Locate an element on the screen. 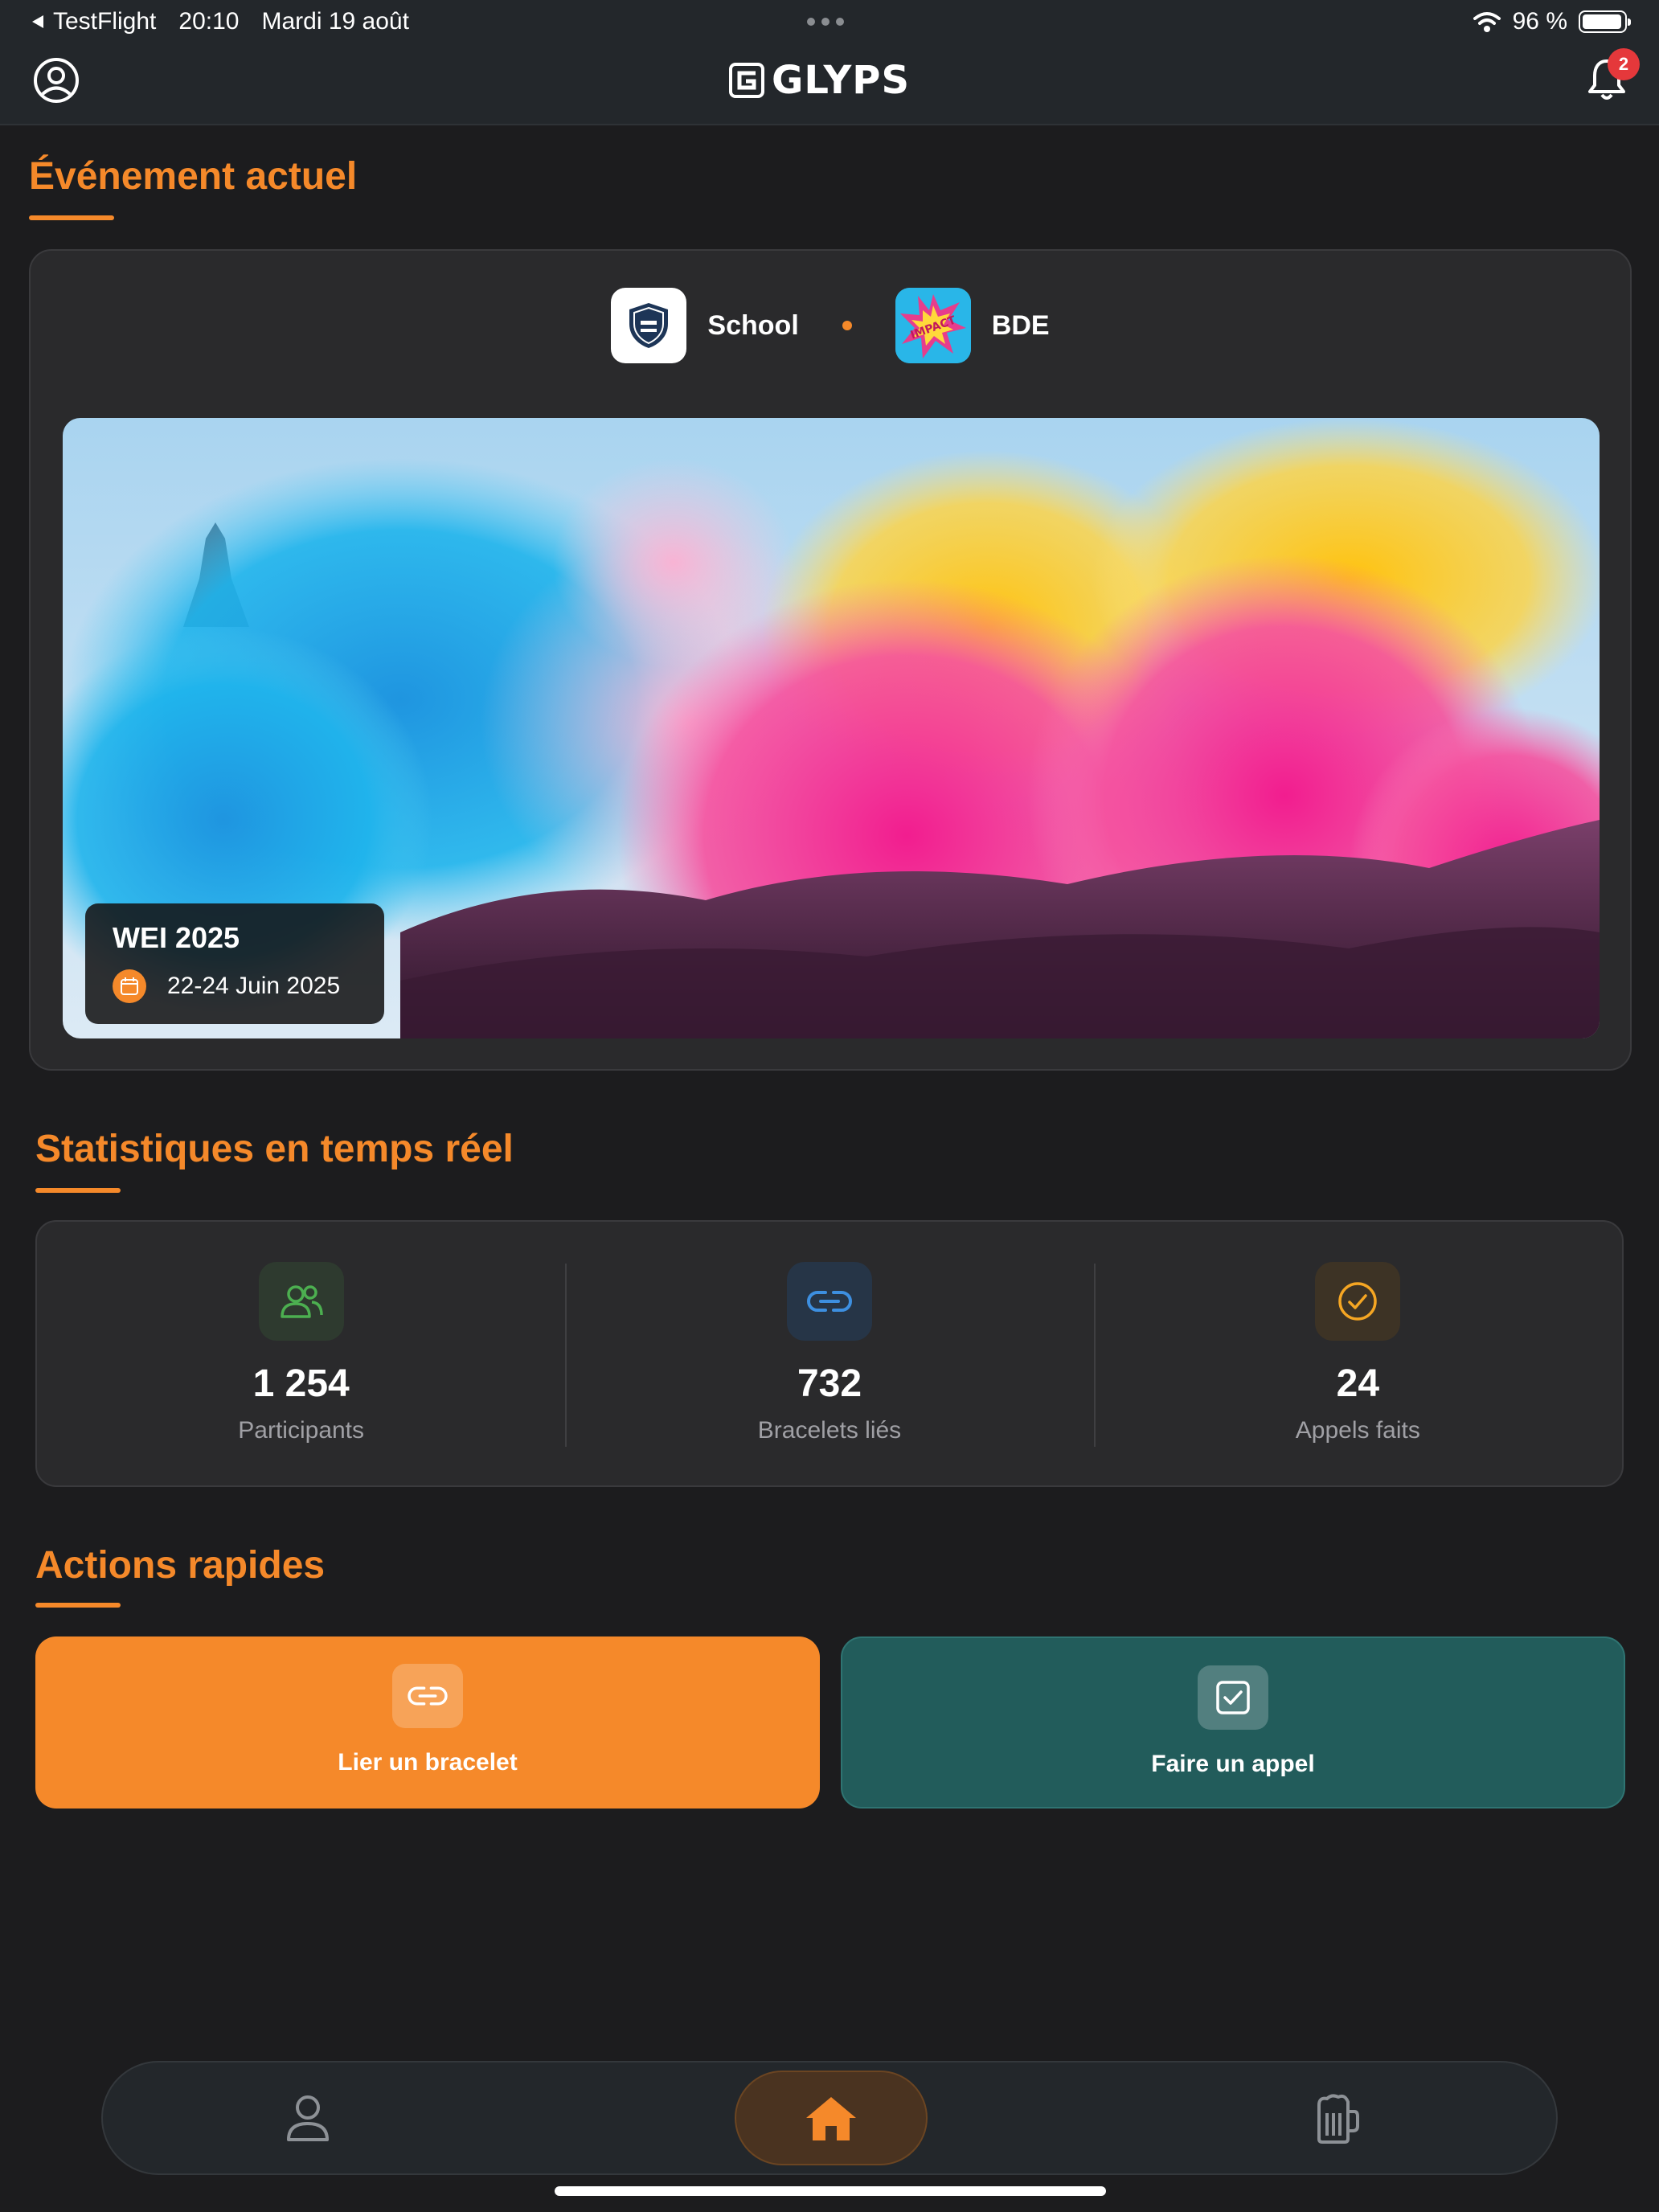 This screenshot has height=2212, width=1659. multitasking-dots-icon is located at coordinates (825, 22).